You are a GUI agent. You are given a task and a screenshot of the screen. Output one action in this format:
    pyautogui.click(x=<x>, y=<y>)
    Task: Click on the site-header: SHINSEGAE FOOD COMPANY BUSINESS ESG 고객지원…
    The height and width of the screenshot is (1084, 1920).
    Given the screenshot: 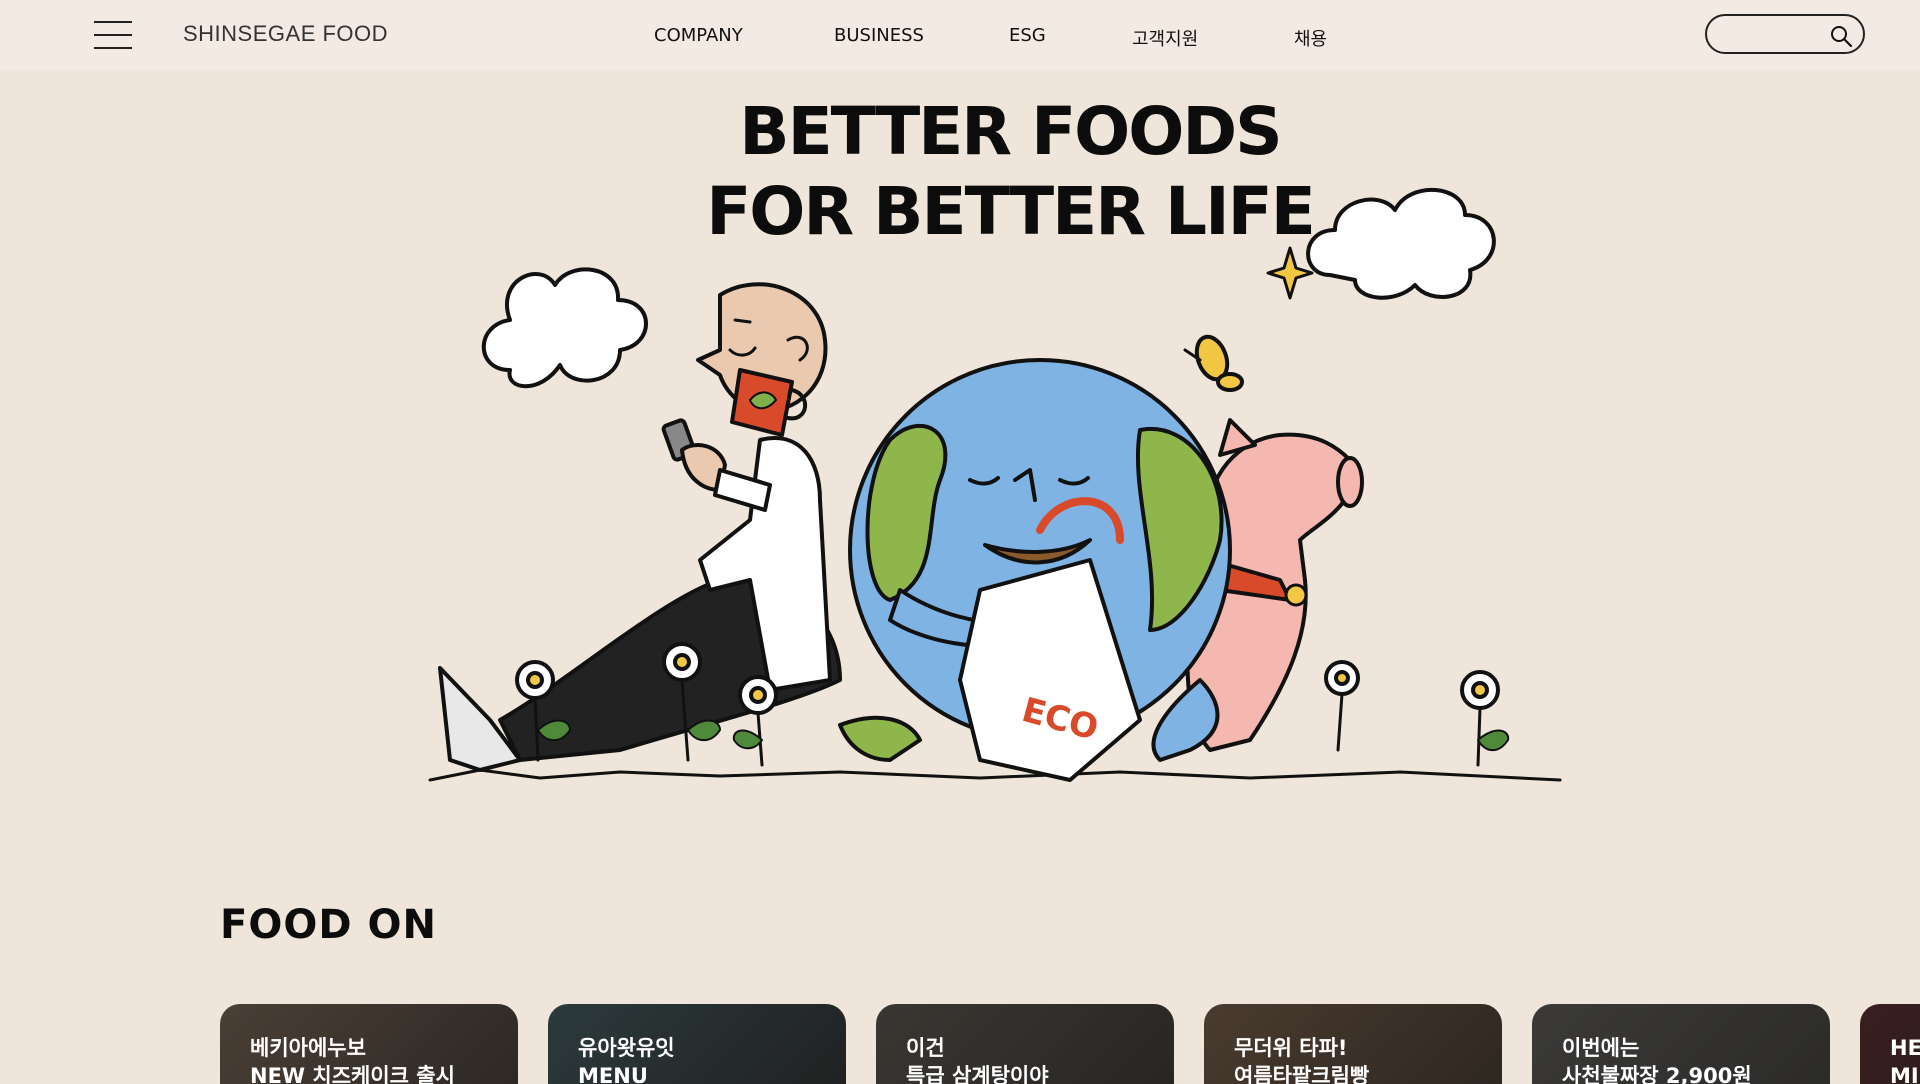 What is the action you would take?
    pyautogui.click(x=960, y=35)
    